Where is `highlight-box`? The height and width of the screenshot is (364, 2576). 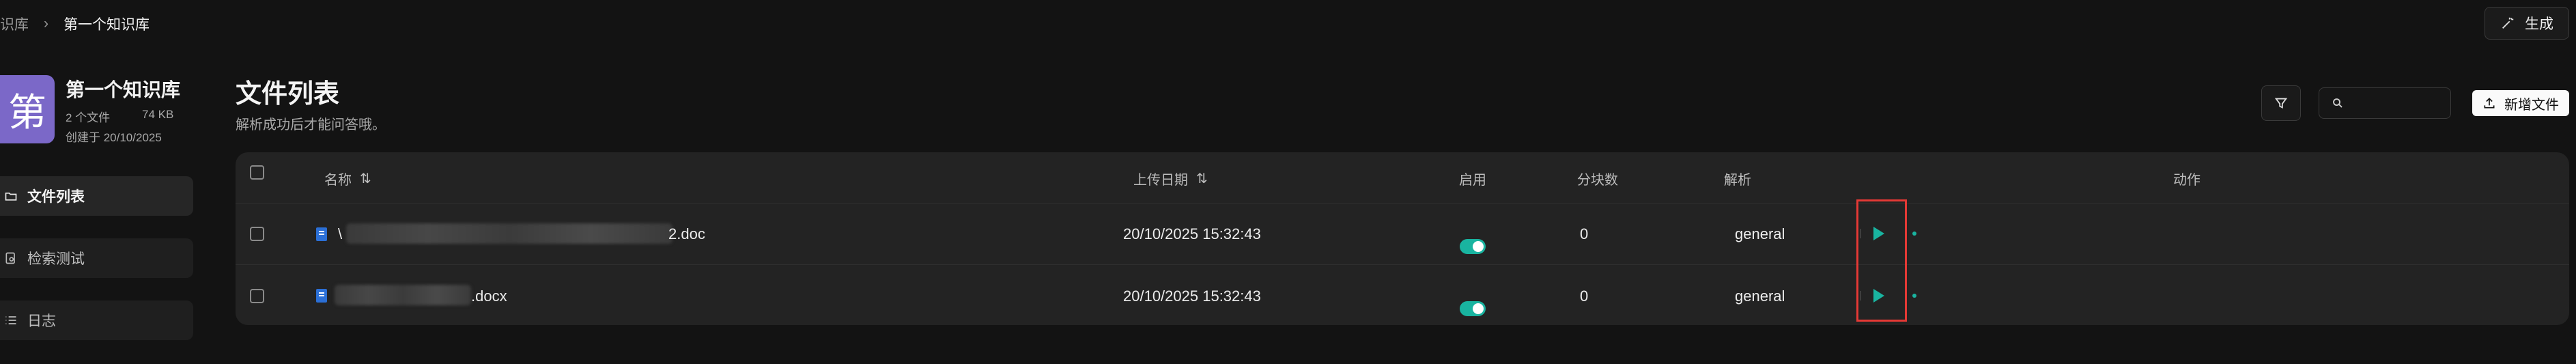
highlight-box is located at coordinates (1882, 260).